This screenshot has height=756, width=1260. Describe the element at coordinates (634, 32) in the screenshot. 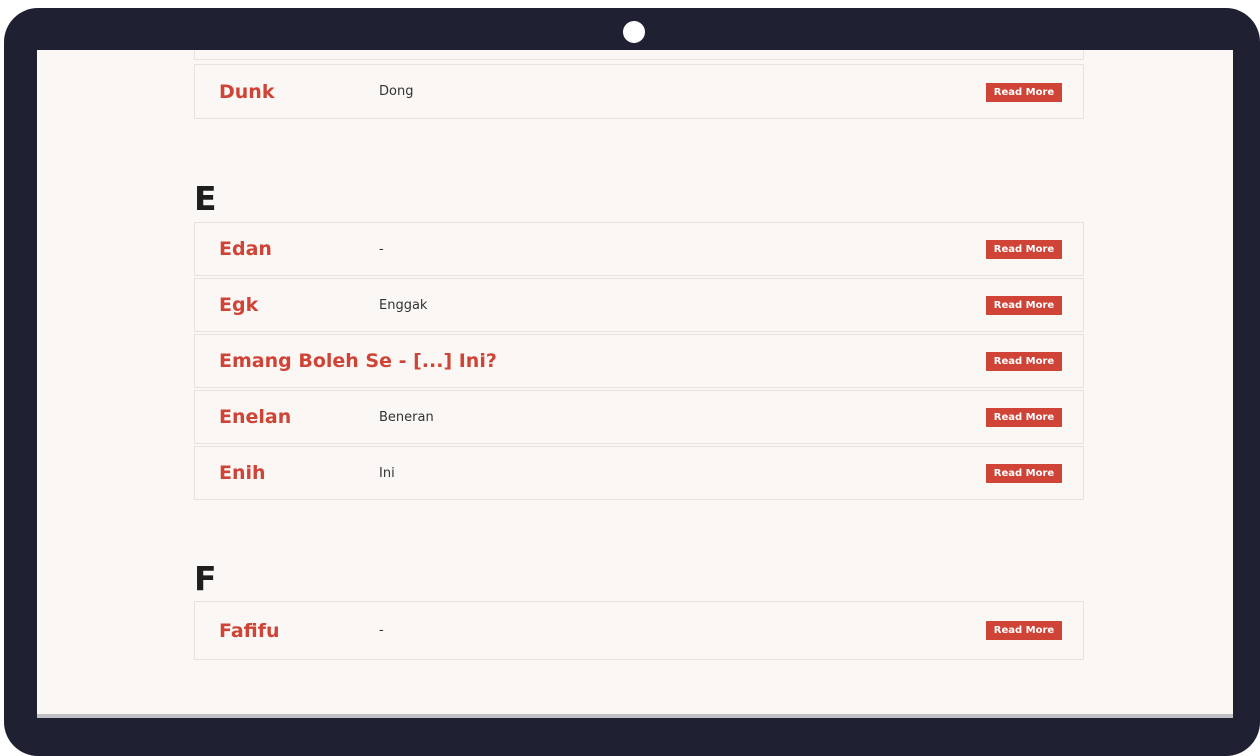

I see `camera-dot` at that location.